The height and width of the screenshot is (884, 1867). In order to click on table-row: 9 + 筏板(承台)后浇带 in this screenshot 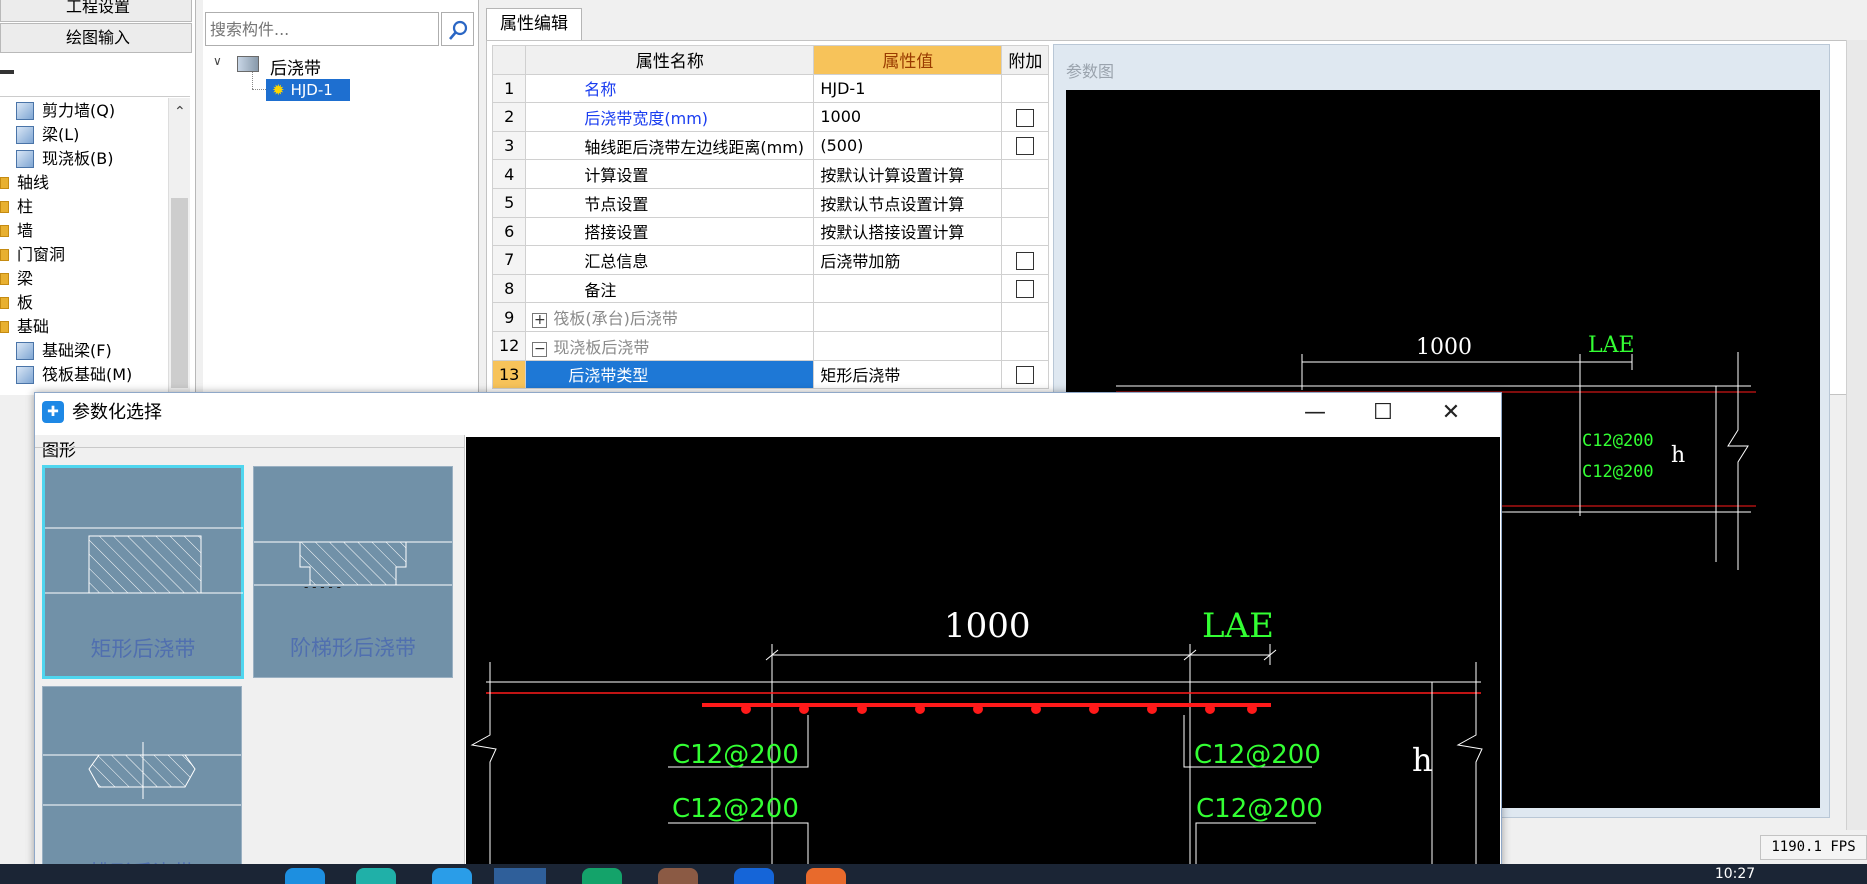, I will do `click(770, 317)`.